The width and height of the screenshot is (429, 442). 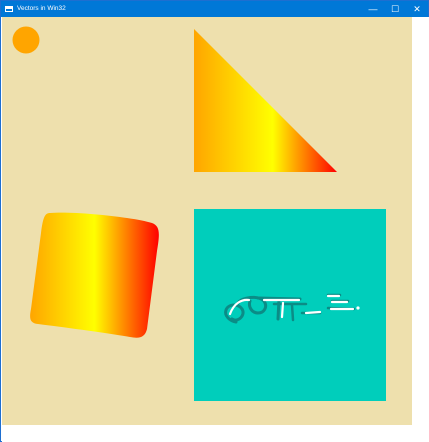 I want to click on title-bar: Vectors in Win32 — ☐ ✕, so click(x=214, y=9).